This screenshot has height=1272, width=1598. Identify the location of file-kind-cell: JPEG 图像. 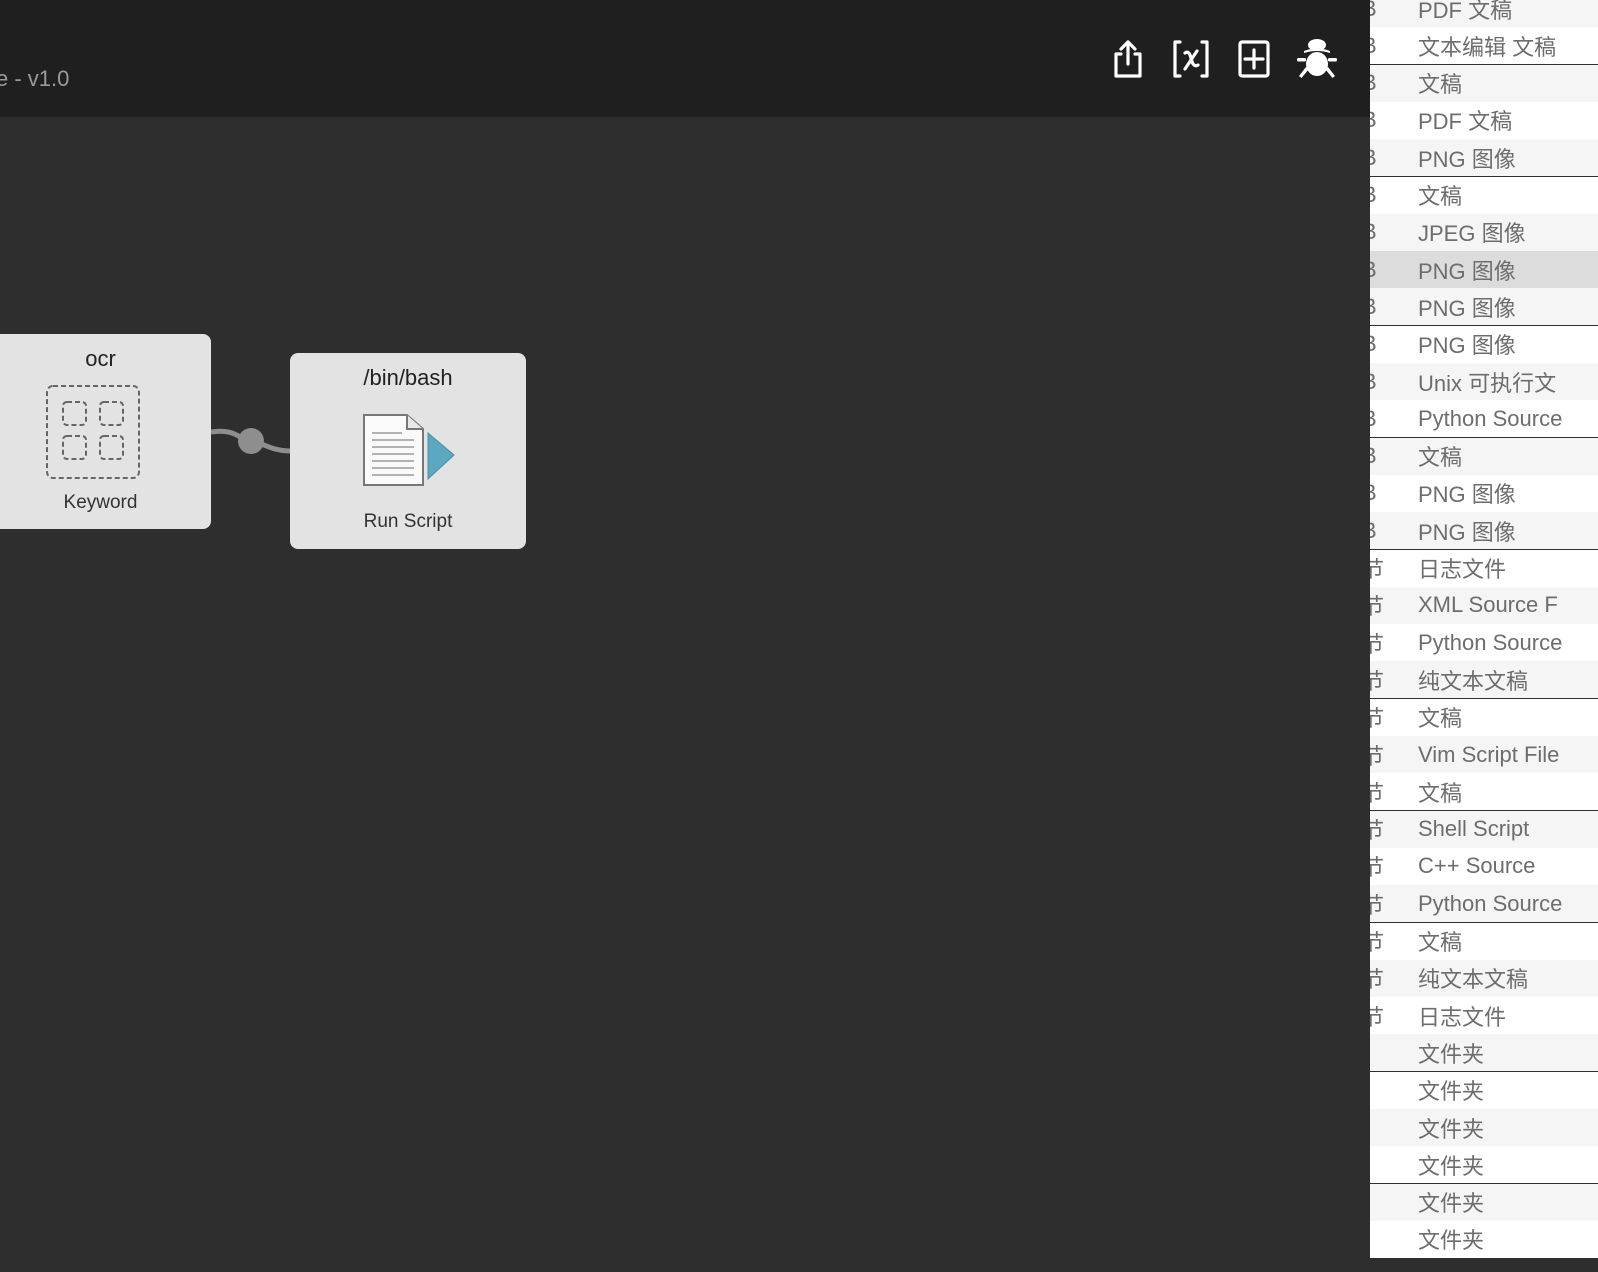
(1472, 234).